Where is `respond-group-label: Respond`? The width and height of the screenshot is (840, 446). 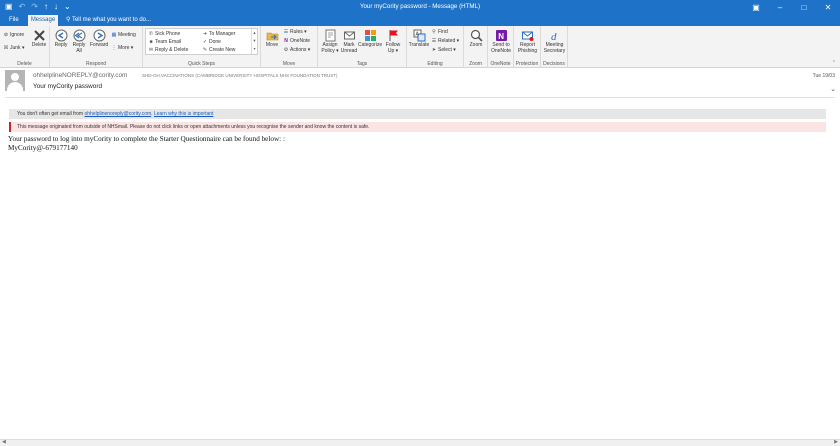
respond-group-label: Respond is located at coordinates (95, 64).